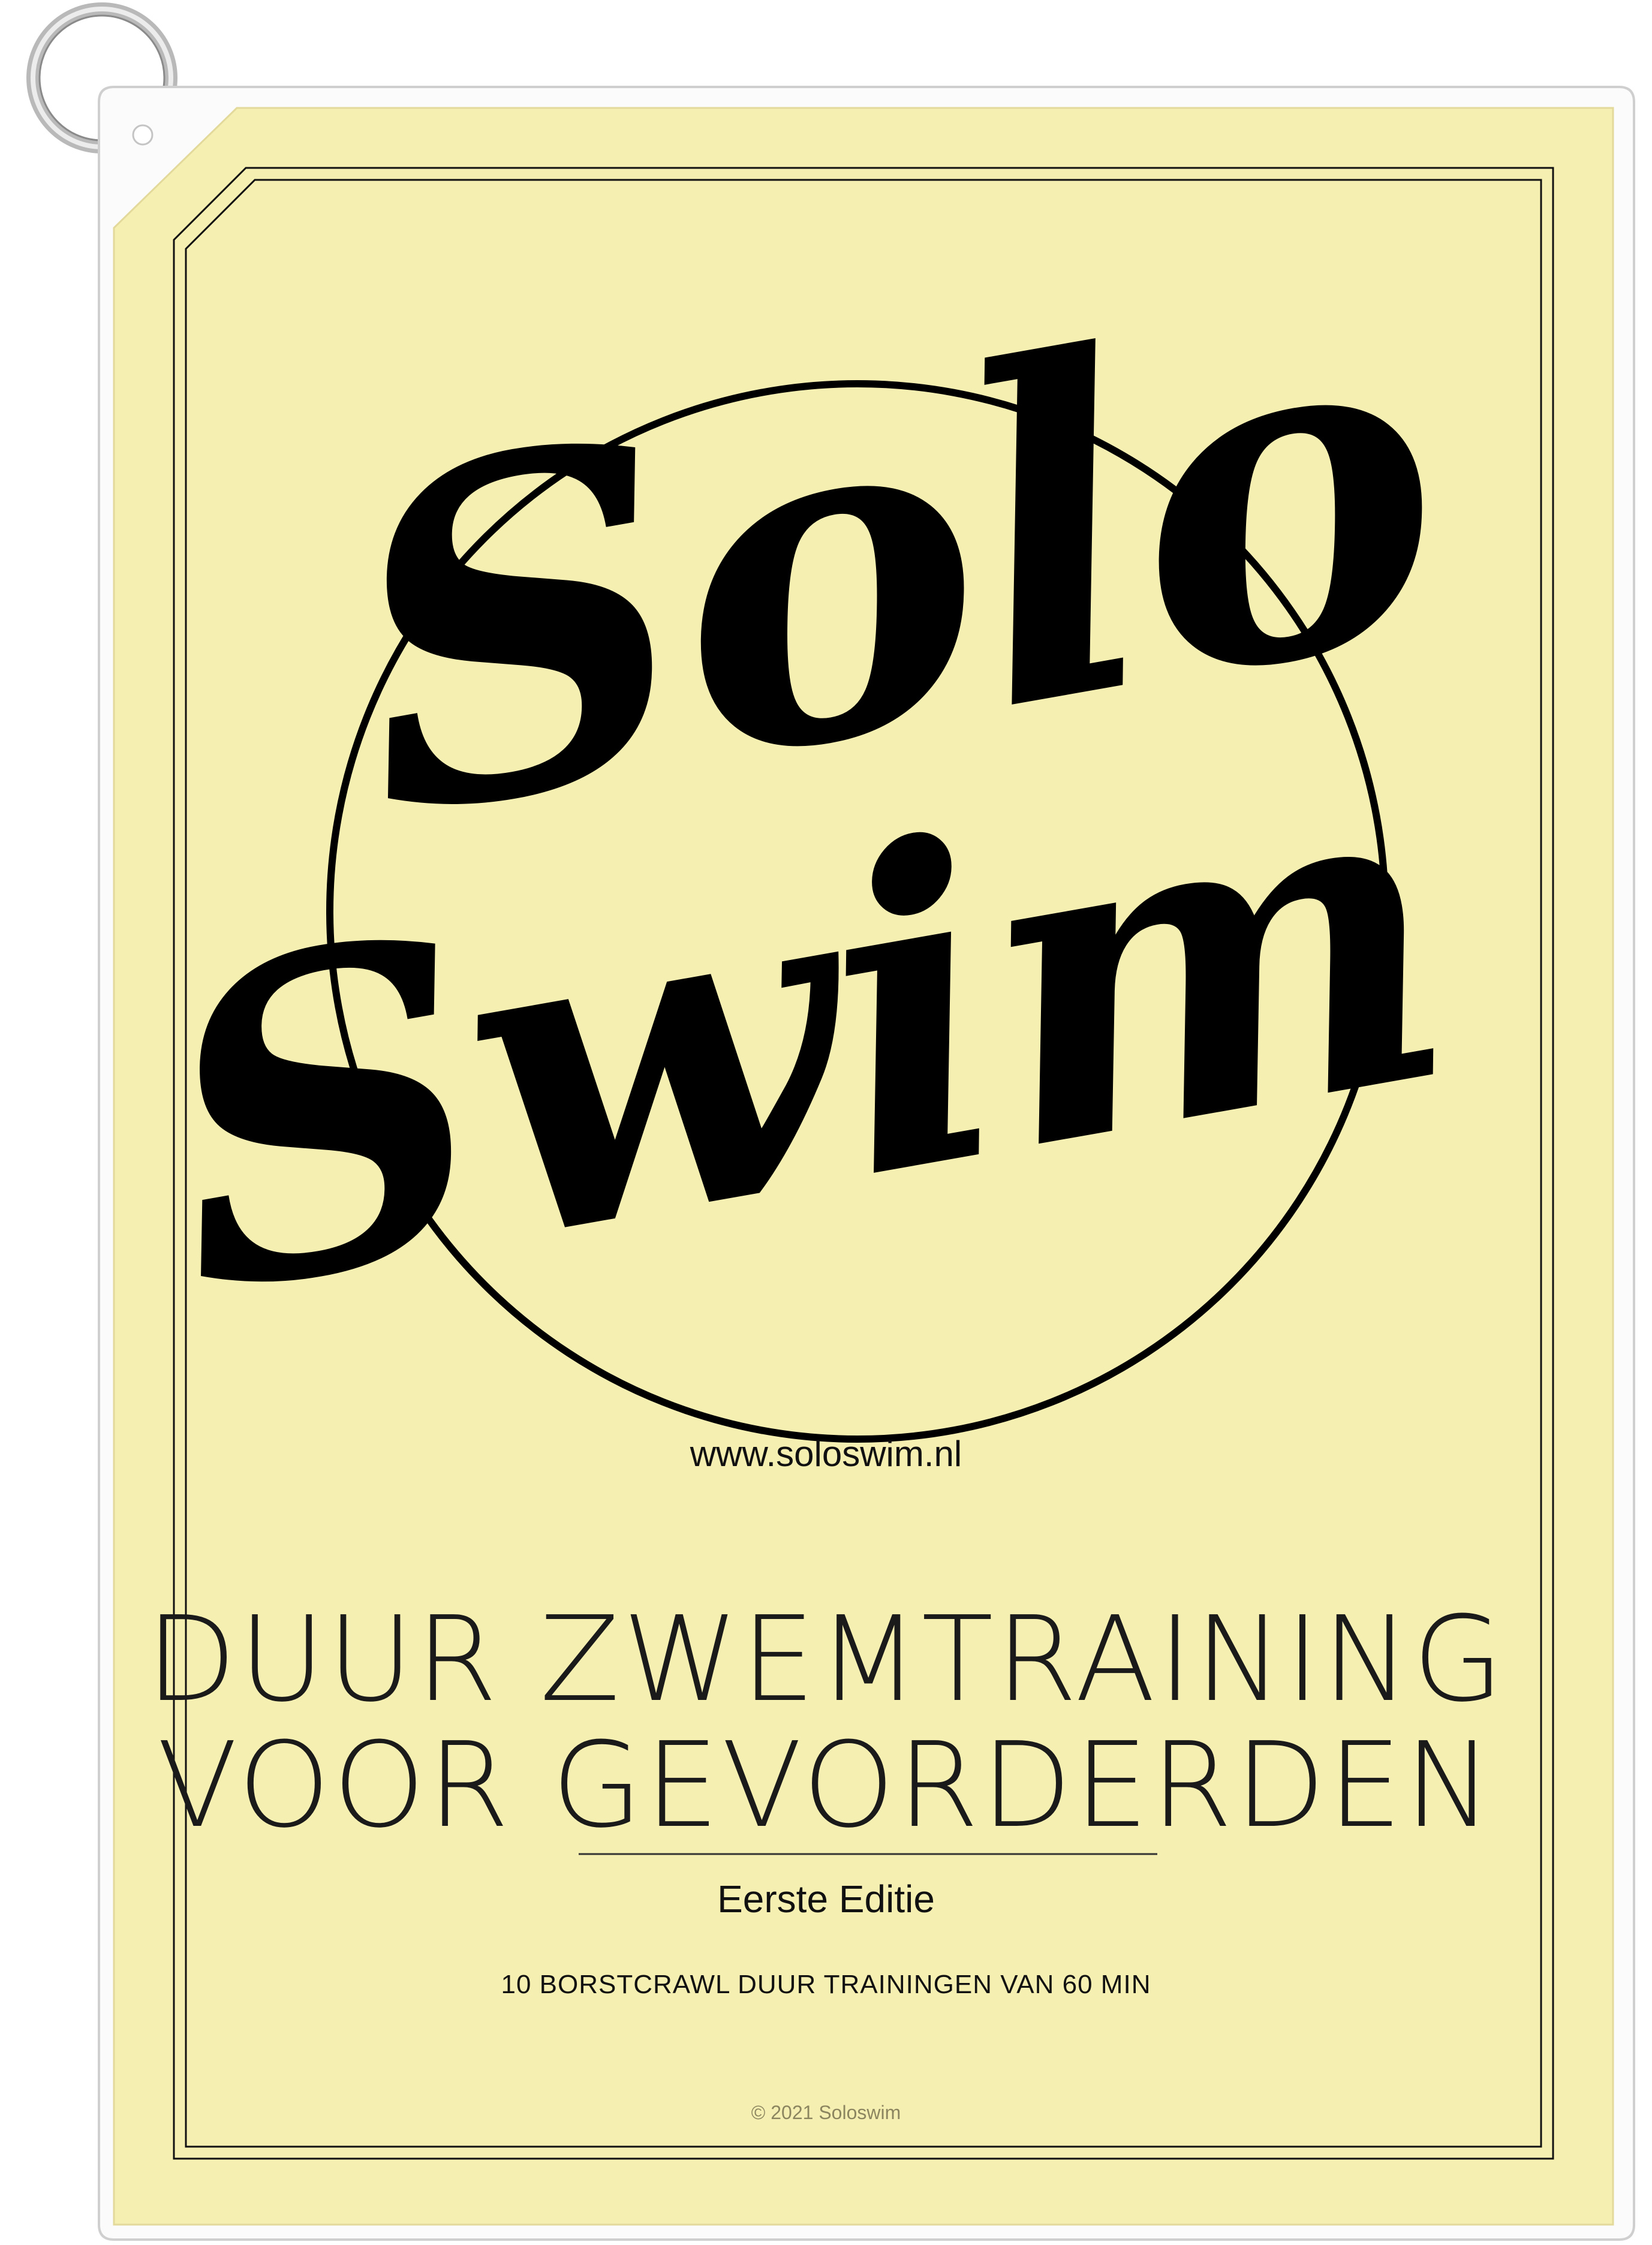 This screenshot has height=2245, width=1652. I want to click on title-line-1: DUUR ZWEMTRAINING, so click(826, 1659).